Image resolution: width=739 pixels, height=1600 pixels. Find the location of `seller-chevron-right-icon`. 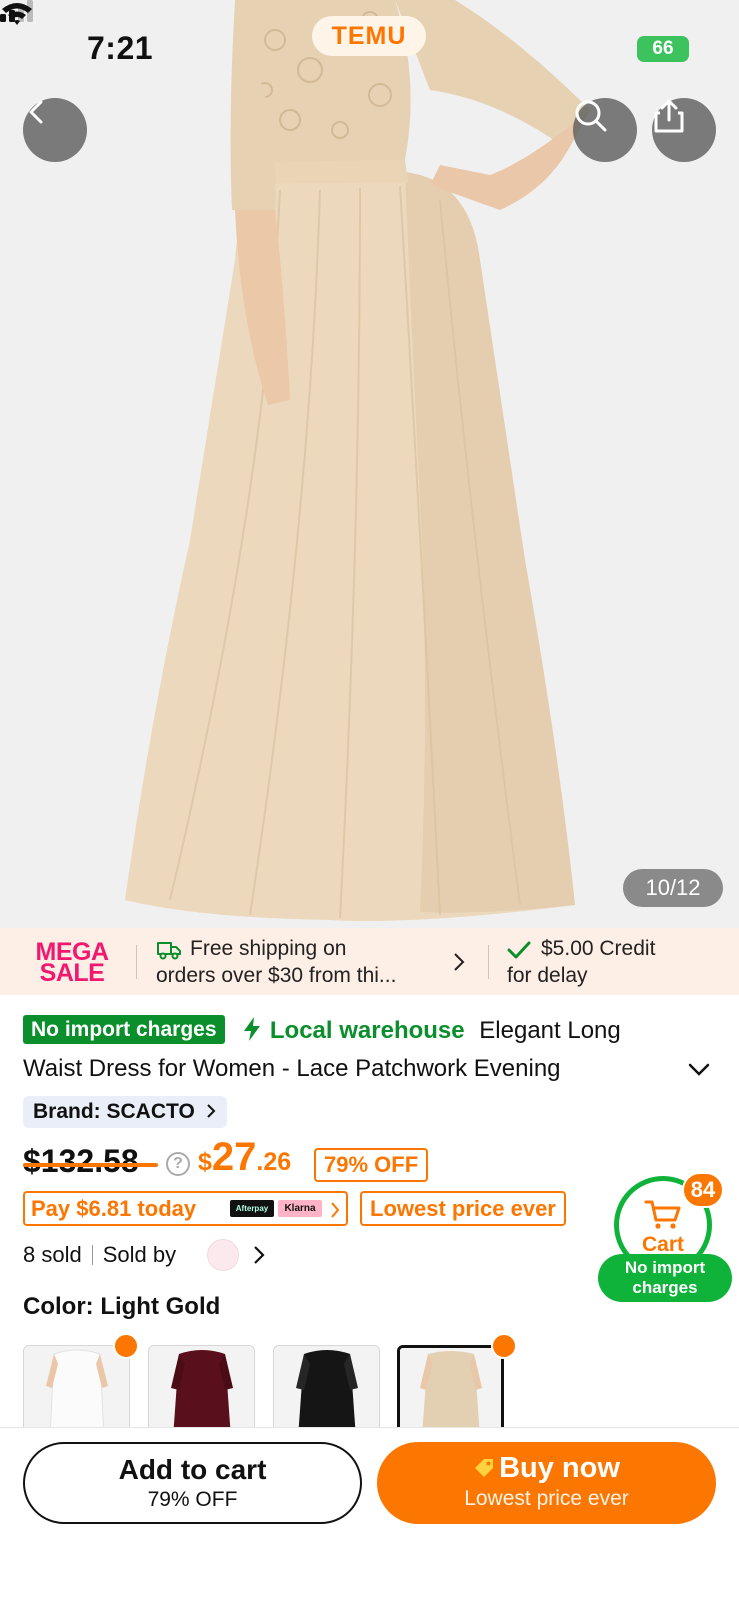

seller-chevron-right-icon is located at coordinates (259, 1255).